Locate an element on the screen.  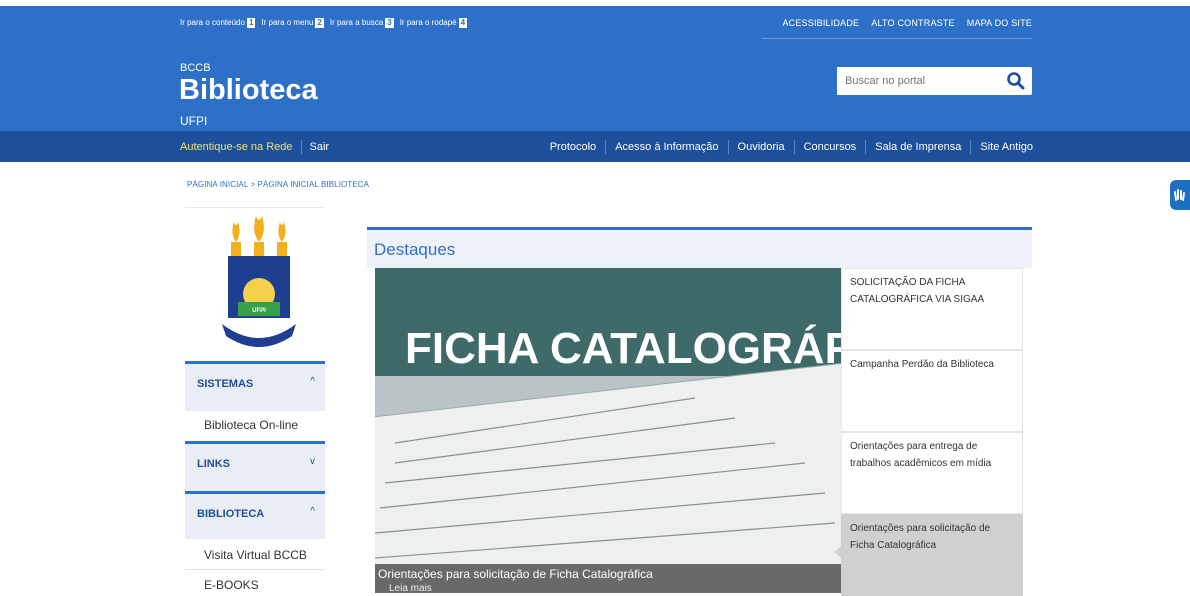
logout-link: Sair is located at coordinates (320, 147).